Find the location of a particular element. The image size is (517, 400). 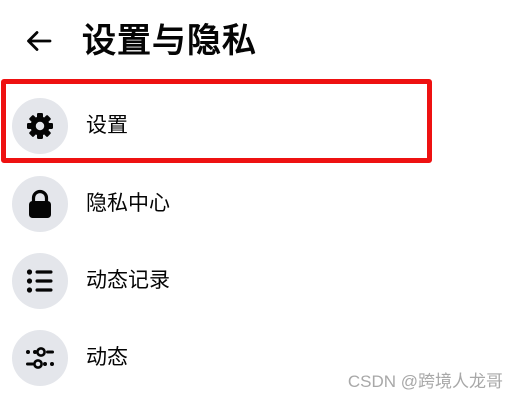

lock-icon is located at coordinates (40, 203).